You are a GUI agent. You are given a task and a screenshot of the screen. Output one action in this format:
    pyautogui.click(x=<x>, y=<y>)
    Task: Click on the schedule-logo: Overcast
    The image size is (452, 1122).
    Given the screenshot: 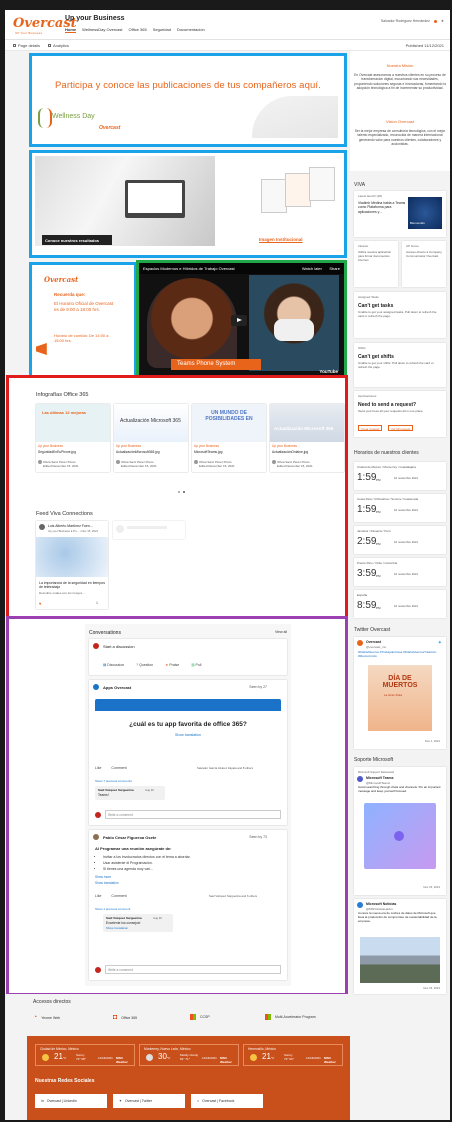 What is the action you would take?
    pyautogui.click(x=61, y=279)
    